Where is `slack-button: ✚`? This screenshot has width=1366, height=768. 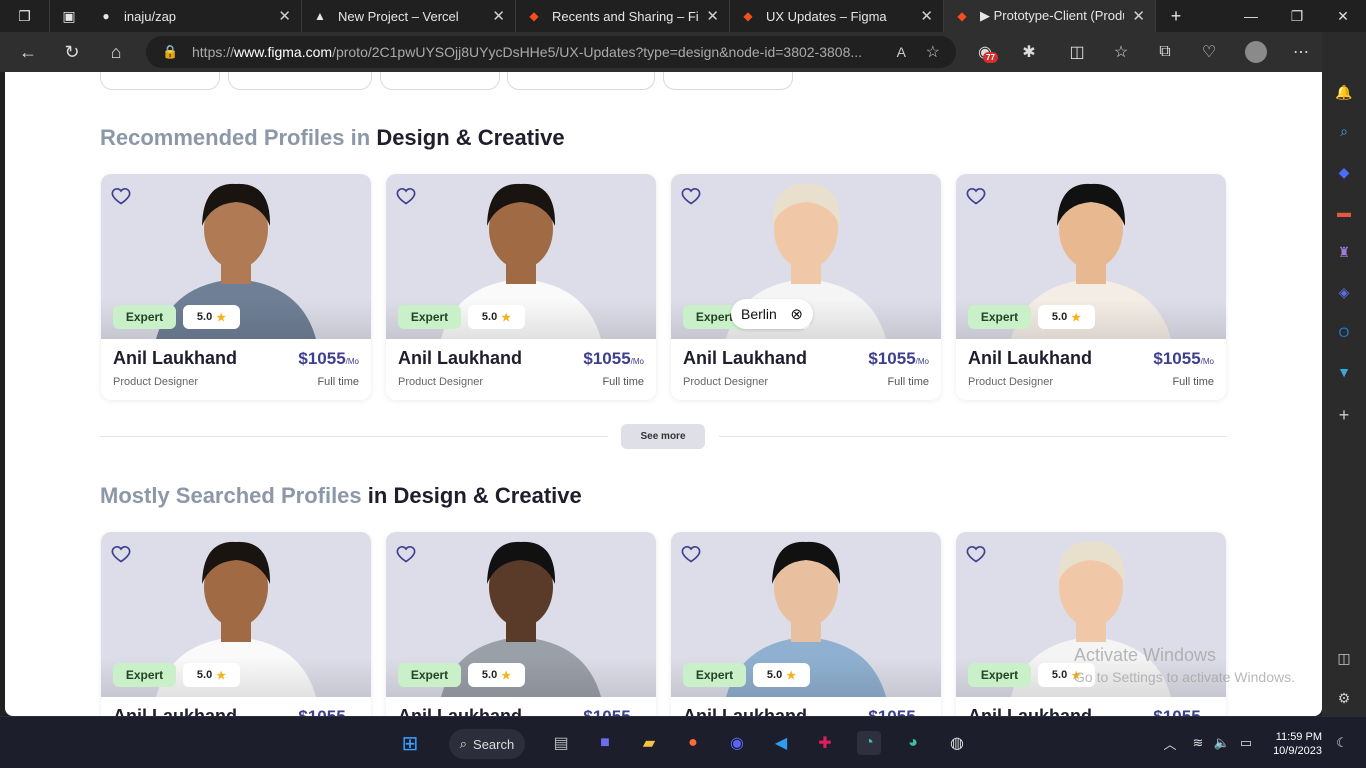
slack-button: ✚ is located at coordinates (825, 743).